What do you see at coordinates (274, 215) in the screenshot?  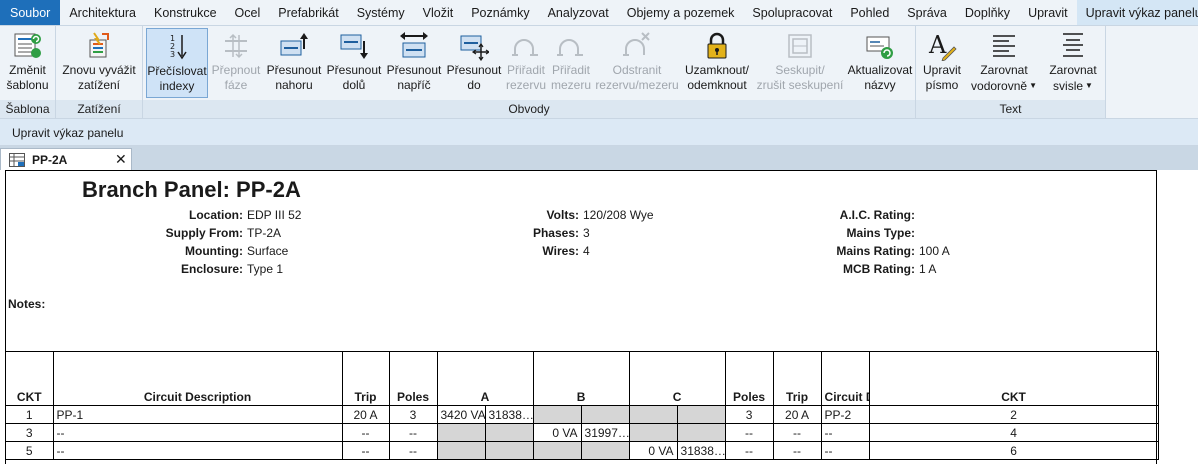 I see `field-value: EDP III 52` at bounding box center [274, 215].